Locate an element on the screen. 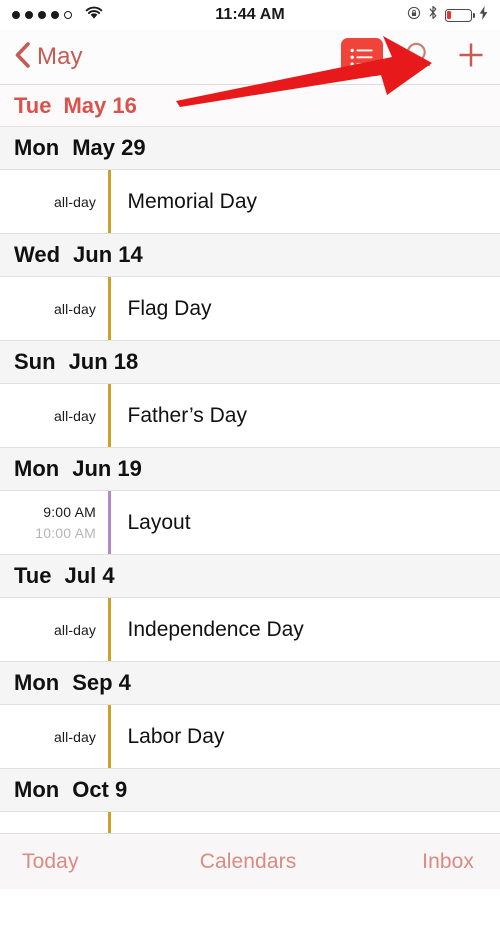 The height and width of the screenshot is (932, 500). back-button-label: May is located at coordinates (60, 57).